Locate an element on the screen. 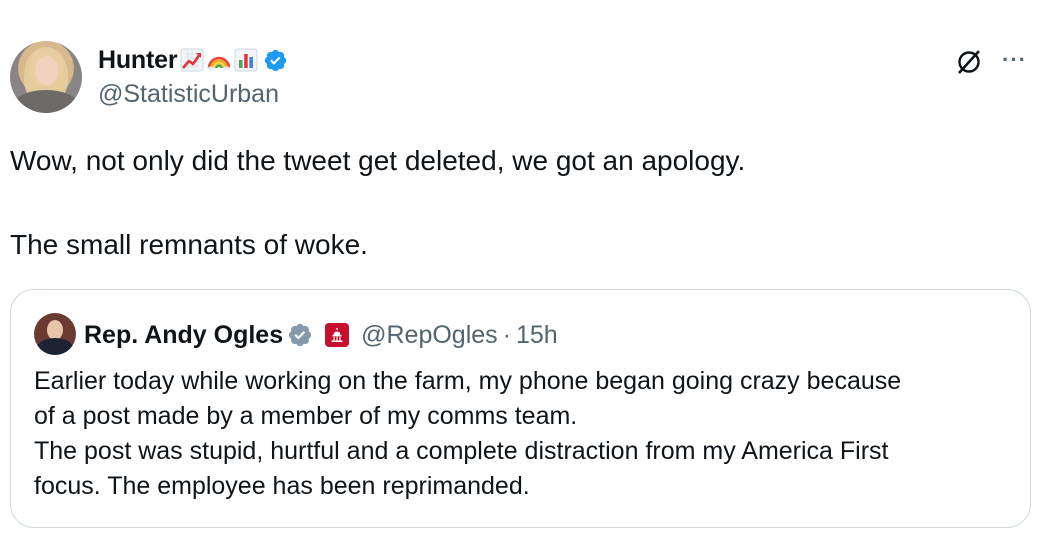 The width and height of the screenshot is (1052, 548). verified-badge-icon is located at coordinates (275, 60).